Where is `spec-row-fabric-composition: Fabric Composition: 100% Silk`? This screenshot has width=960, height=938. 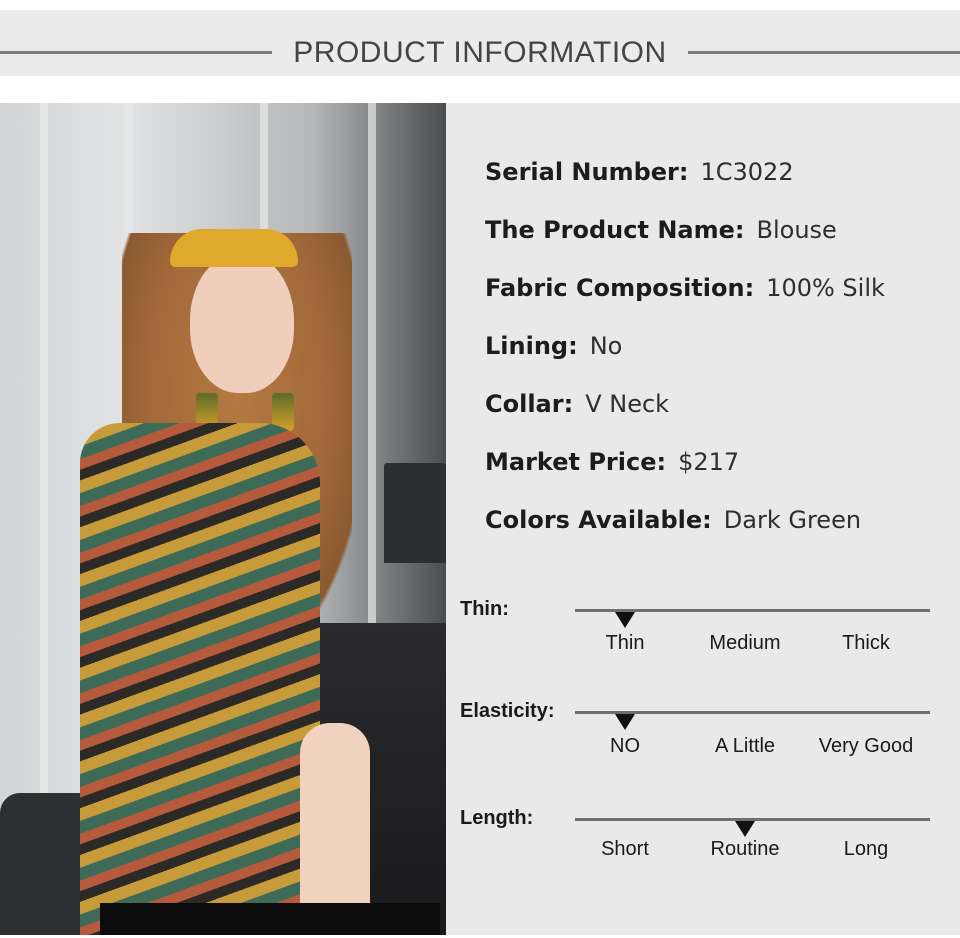
spec-row-fabric-composition: Fabric Composition: 100% Silk is located at coordinates (685, 288).